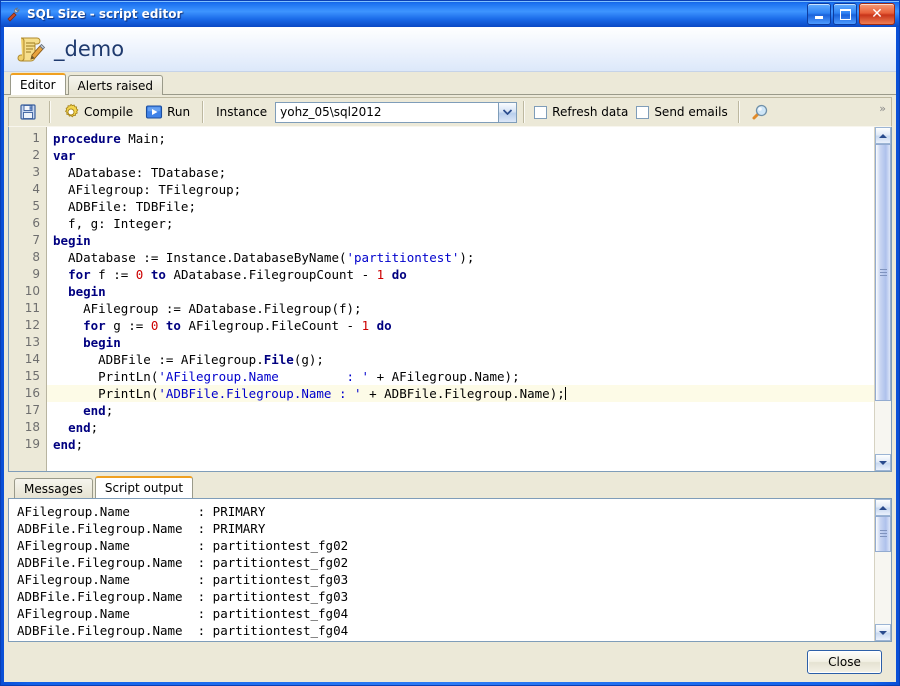  I want to click on line-number: 13, so click(32, 342).